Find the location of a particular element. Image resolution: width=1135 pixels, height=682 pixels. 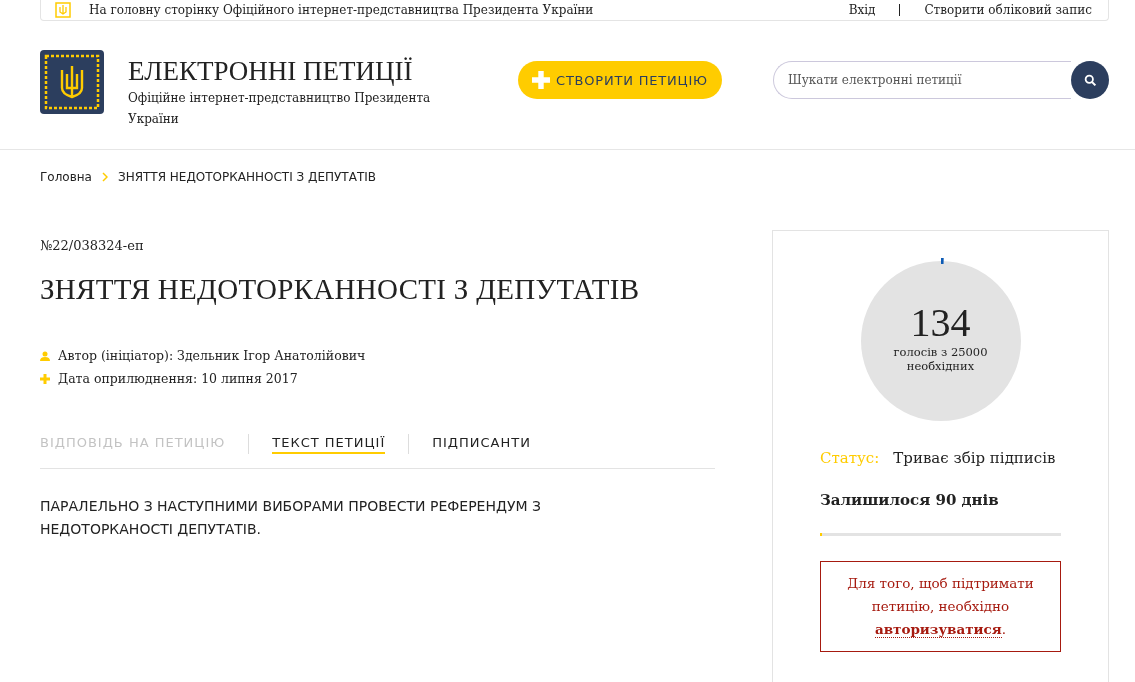

breadcrumb-current: ЗНЯТТЯ НЕДОТОРКАННОСТІ З ДЕПУТАТІВ is located at coordinates (246, 177).